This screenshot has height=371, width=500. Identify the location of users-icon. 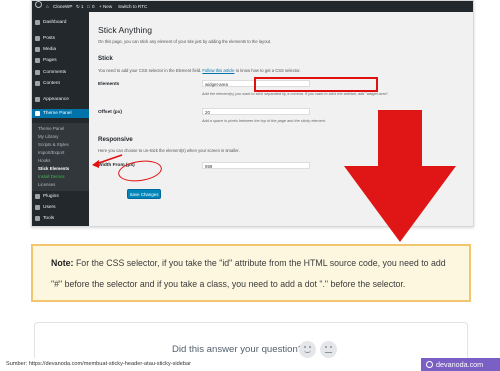
(37, 207).